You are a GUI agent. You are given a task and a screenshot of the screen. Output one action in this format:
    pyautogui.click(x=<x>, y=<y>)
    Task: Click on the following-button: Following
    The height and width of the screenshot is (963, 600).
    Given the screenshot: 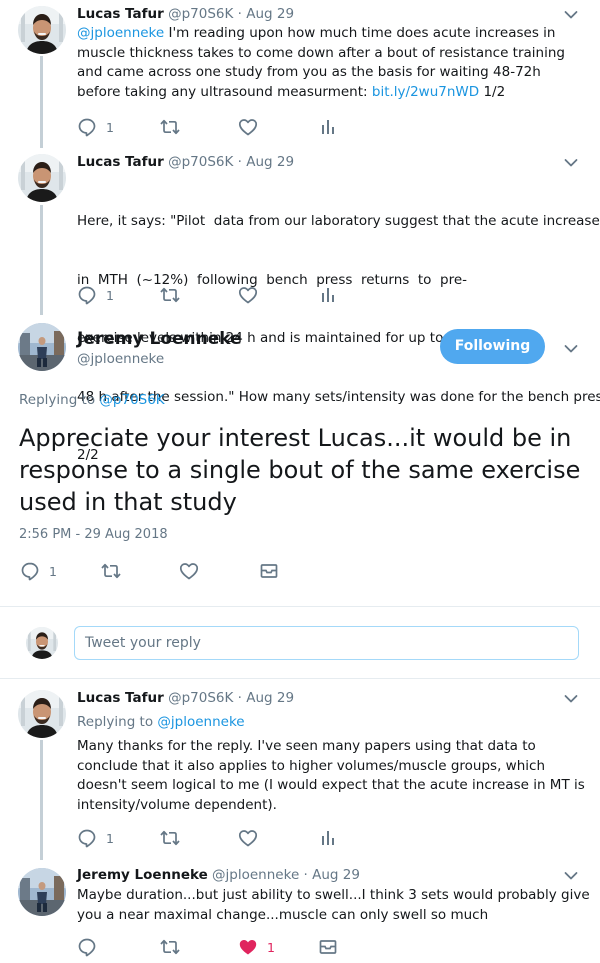 What is the action you would take?
    pyautogui.click(x=492, y=346)
    